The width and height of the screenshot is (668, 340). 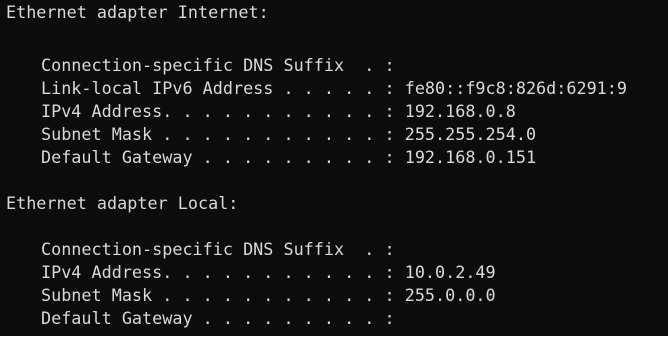 What do you see at coordinates (218, 65) in the screenshot?
I see `internet-dns-suffix-line: Connection-specific DNS Suffix . :` at bounding box center [218, 65].